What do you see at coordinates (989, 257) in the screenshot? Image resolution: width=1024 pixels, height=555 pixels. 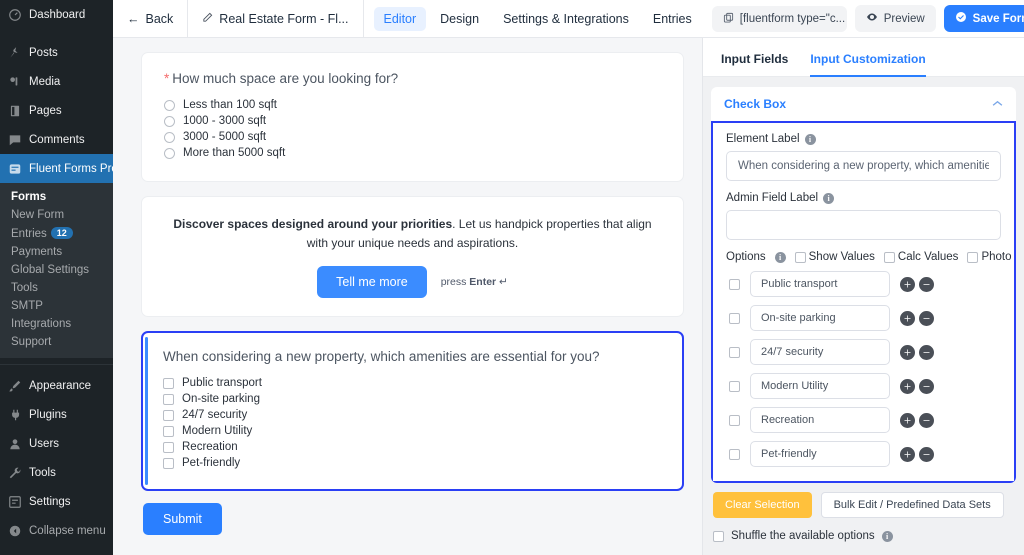 I see `photo-checkbox: Photo` at bounding box center [989, 257].